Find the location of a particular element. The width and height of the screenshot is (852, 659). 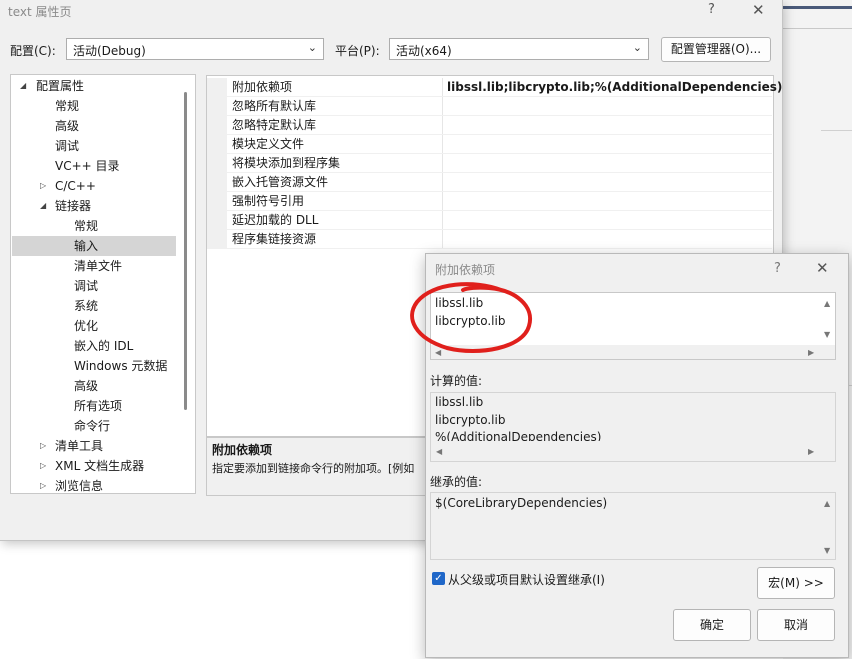

config-dropdown-value: 活动(Debug) is located at coordinates (109, 51).